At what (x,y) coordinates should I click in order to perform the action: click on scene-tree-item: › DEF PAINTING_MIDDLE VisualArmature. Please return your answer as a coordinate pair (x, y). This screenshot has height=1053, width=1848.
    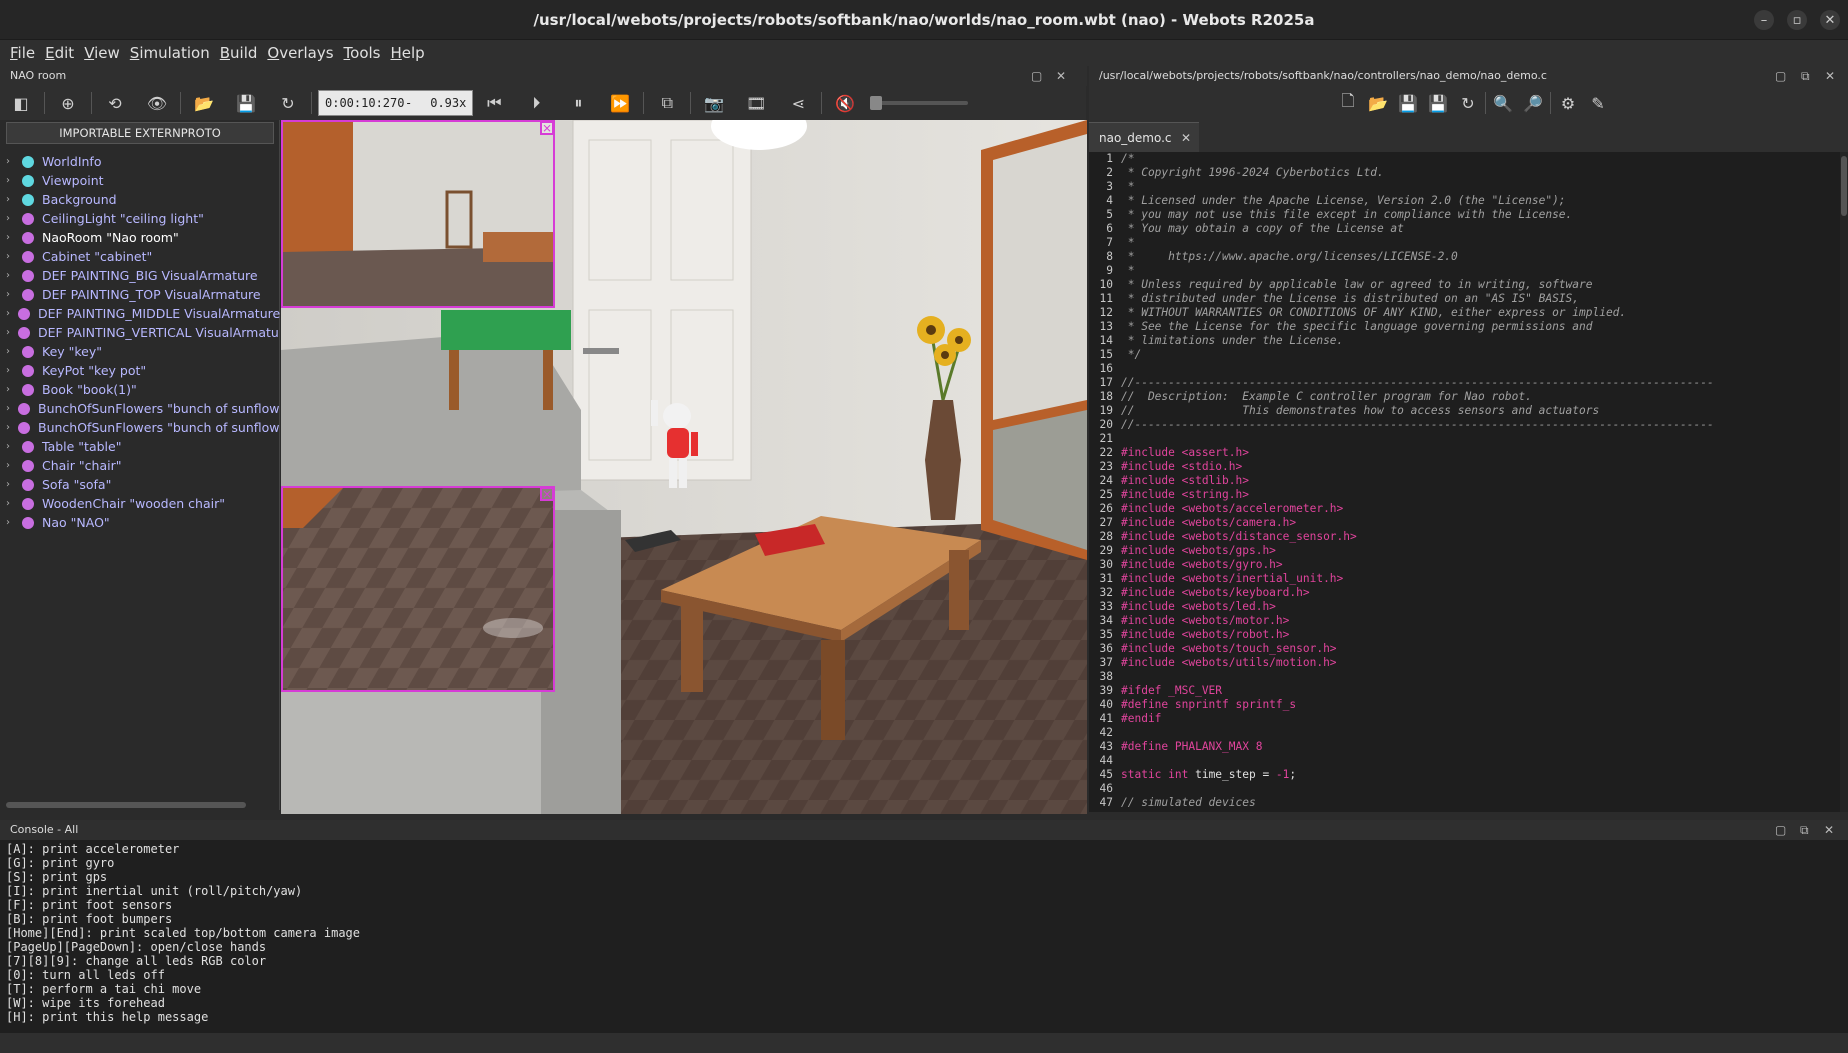
    Looking at the image, I should click on (140, 313).